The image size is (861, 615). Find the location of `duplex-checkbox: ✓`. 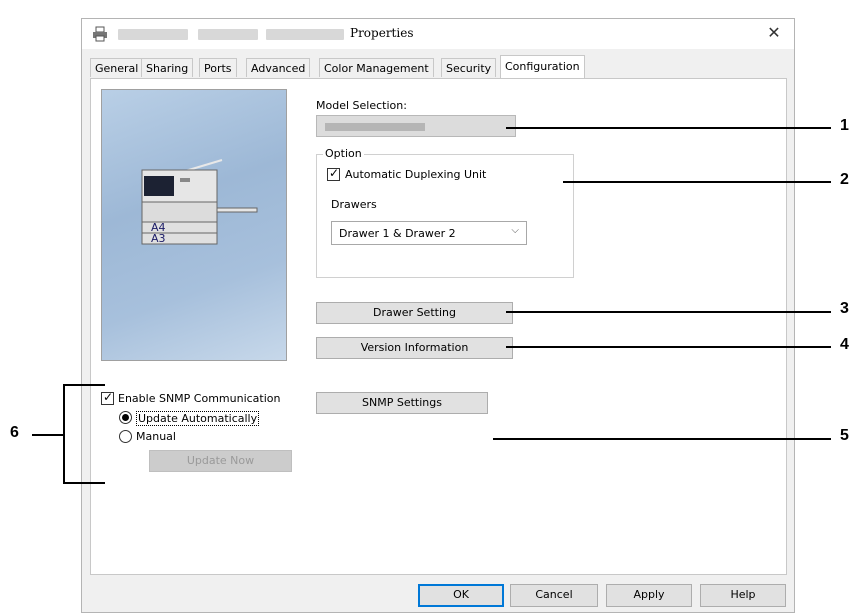

duplex-checkbox: ✓ is located at coordinates (333, 173).